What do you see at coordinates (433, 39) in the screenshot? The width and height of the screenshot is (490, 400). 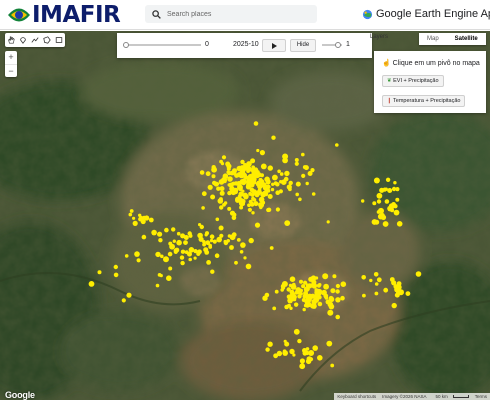 I see `map-type-map: Map` at bounding box center [433, 39].